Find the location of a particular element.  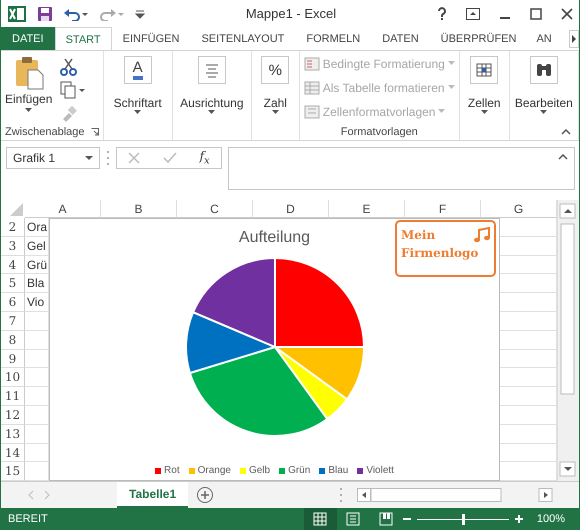

previous-sheet-icon is located at coordinates (31, 495).